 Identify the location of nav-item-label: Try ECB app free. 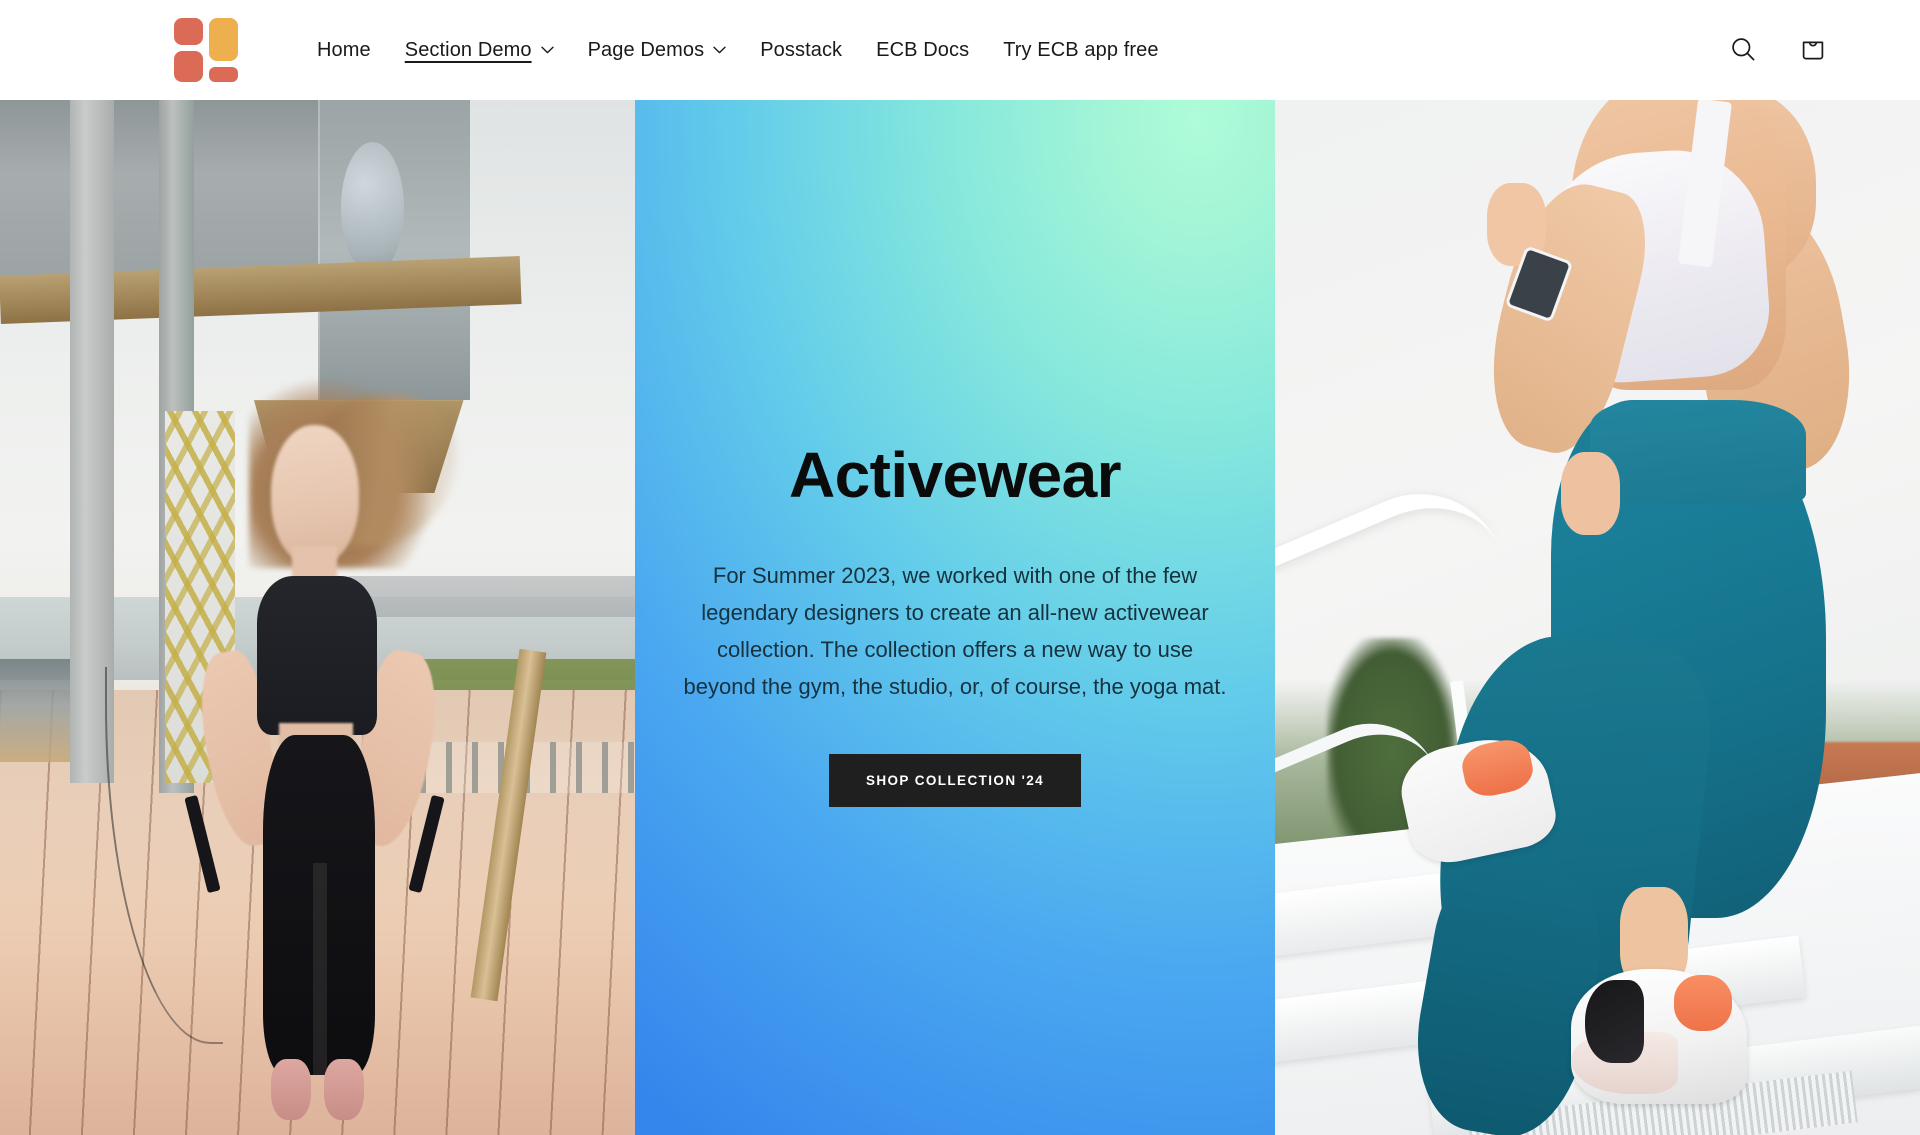
(1081, 50).